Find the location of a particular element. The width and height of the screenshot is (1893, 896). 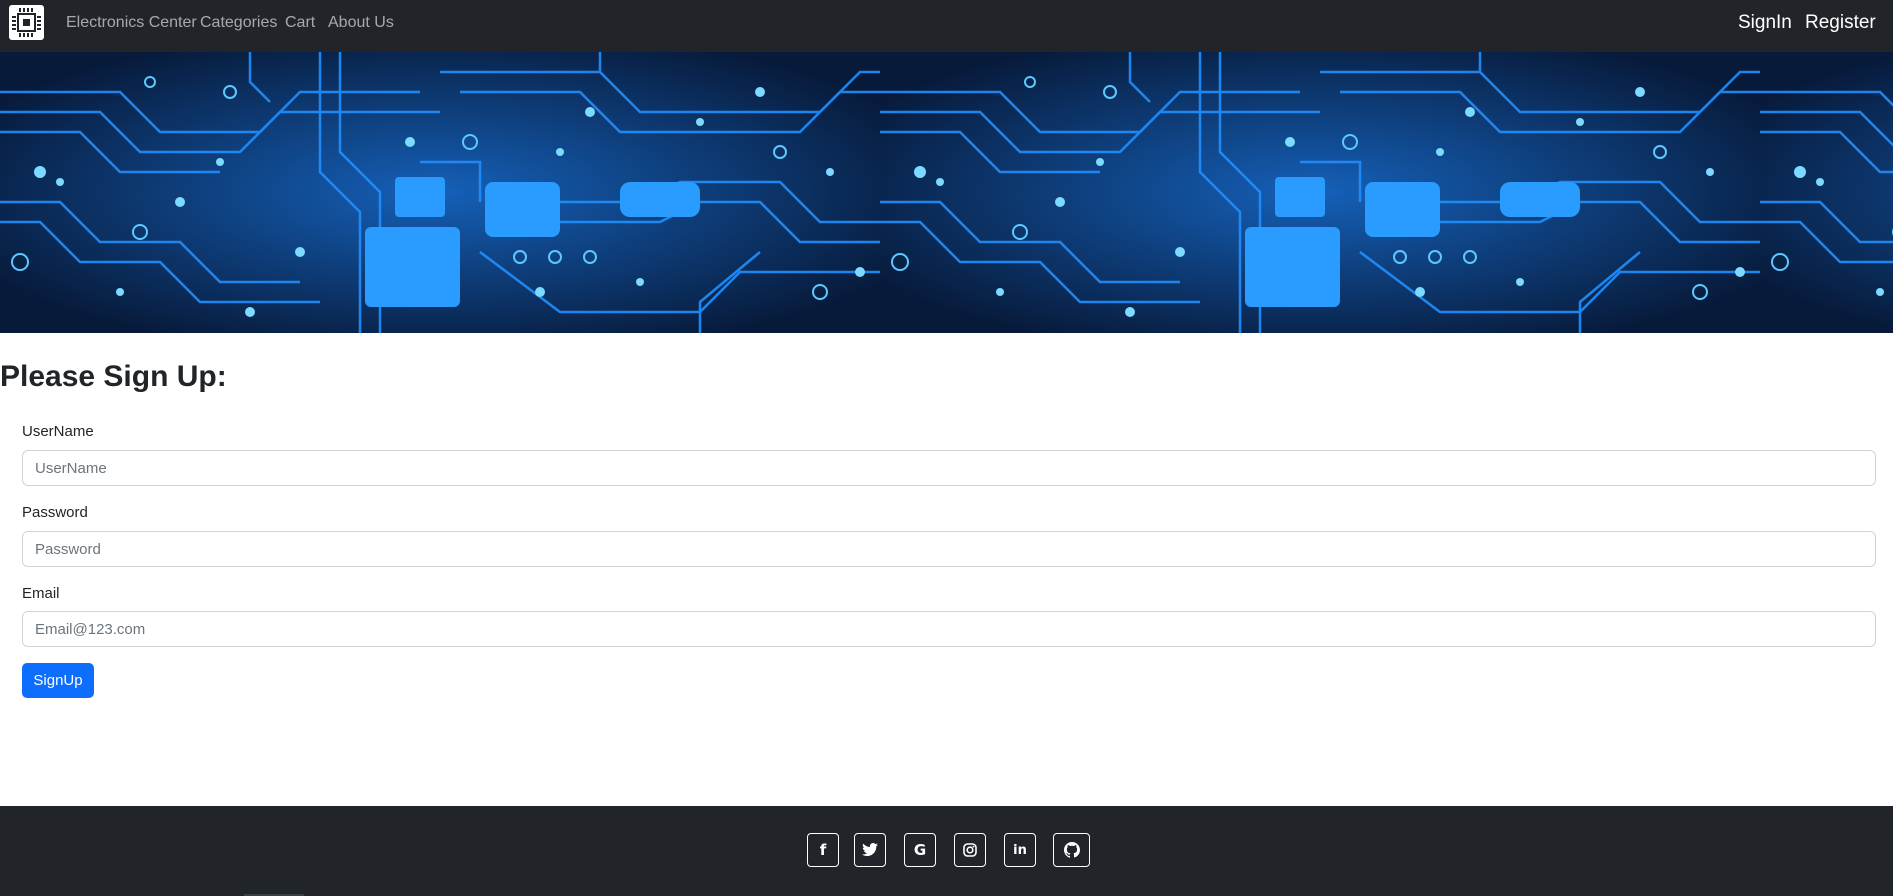

linkedin-icon: in is located at coordinates (1020, 850).